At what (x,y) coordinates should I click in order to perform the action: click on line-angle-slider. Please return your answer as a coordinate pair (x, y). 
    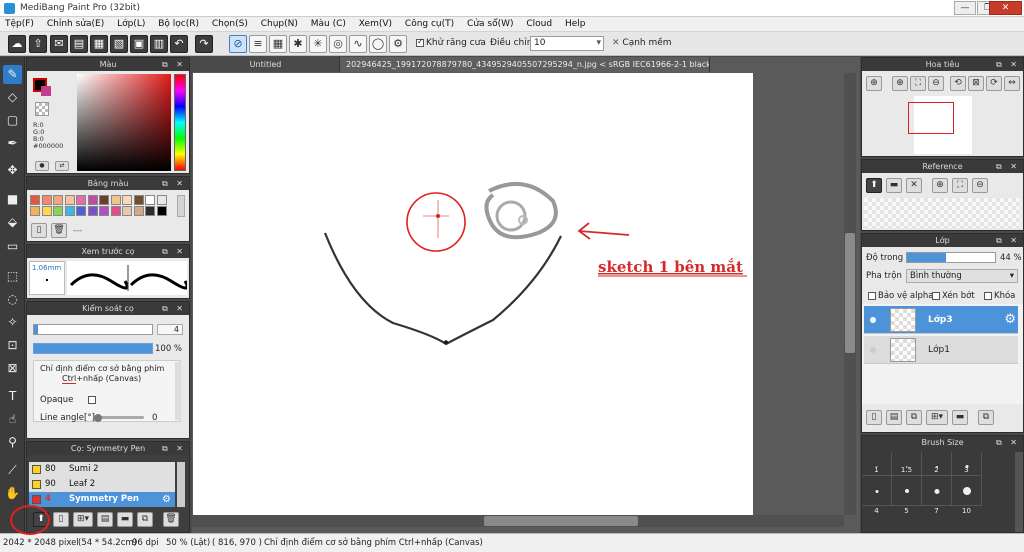
    Looking at the image, I should click on (119, 417).